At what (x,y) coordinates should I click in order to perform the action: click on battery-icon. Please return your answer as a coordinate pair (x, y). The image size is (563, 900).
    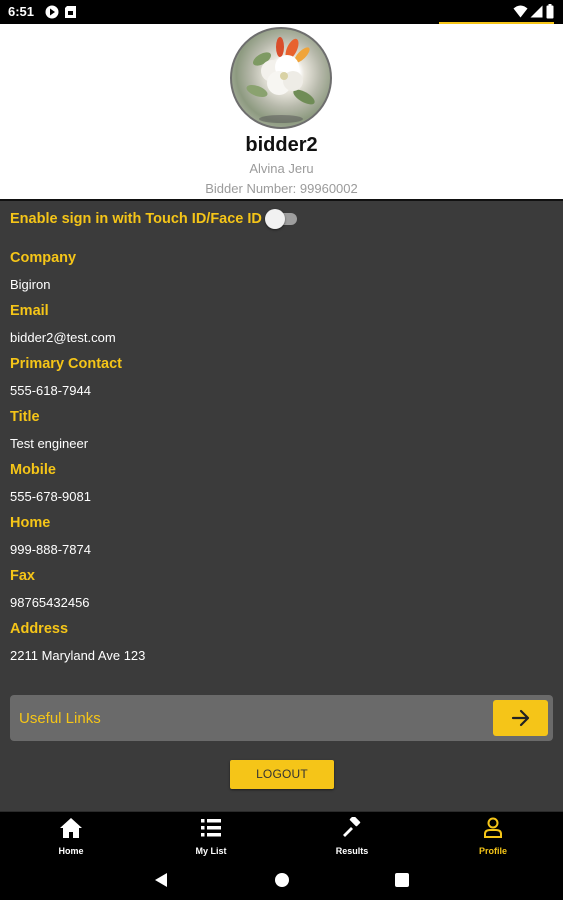
    Looking at the image, I should click on (550, 13).